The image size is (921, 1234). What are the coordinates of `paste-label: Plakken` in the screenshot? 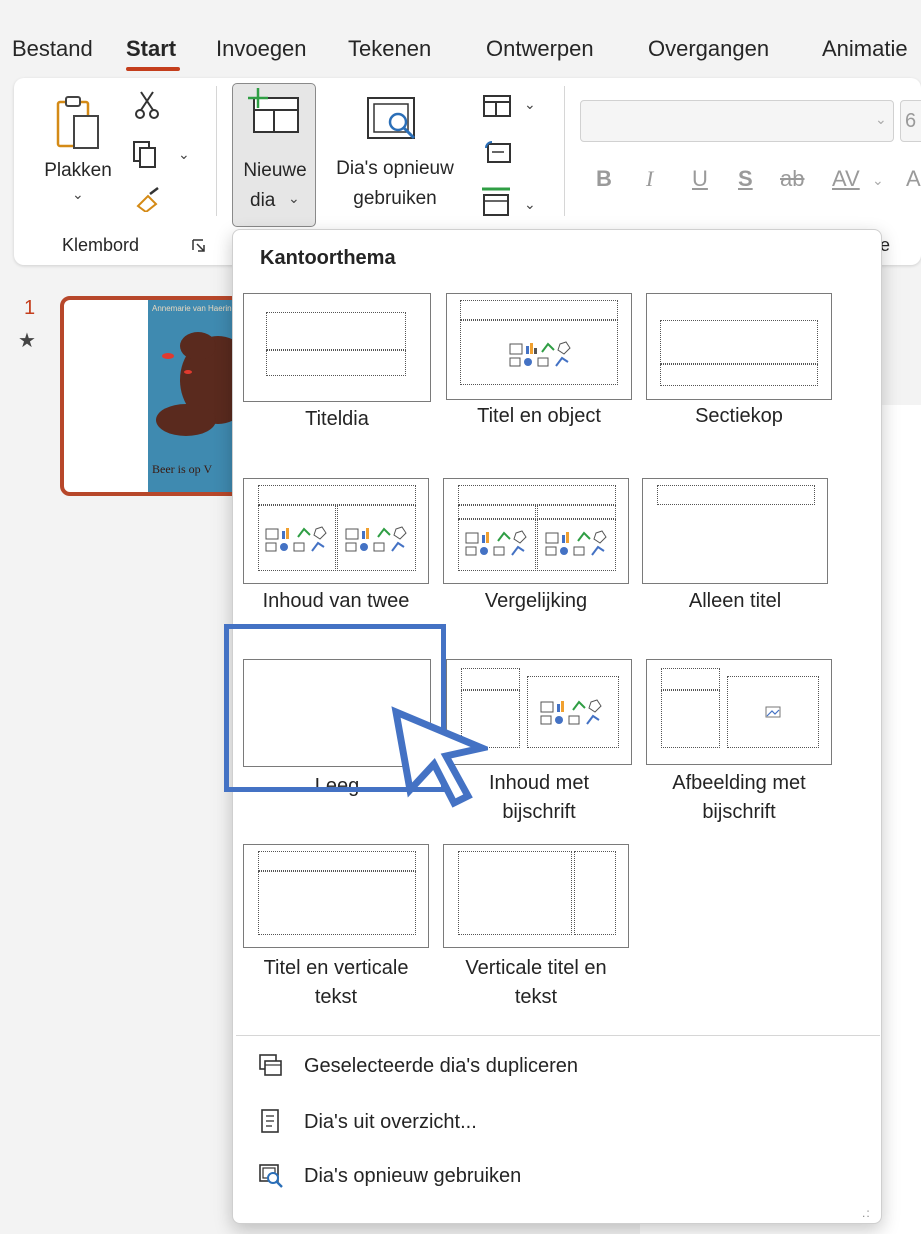 It's located at (78, 170).